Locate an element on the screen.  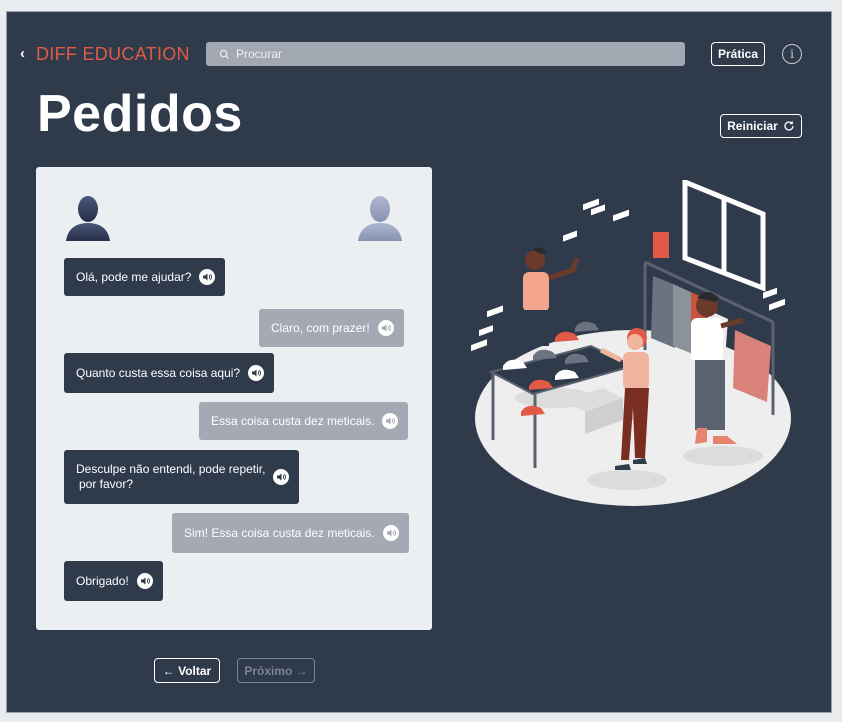
message-text: Obrigado! is located at coordinates (102, 580).